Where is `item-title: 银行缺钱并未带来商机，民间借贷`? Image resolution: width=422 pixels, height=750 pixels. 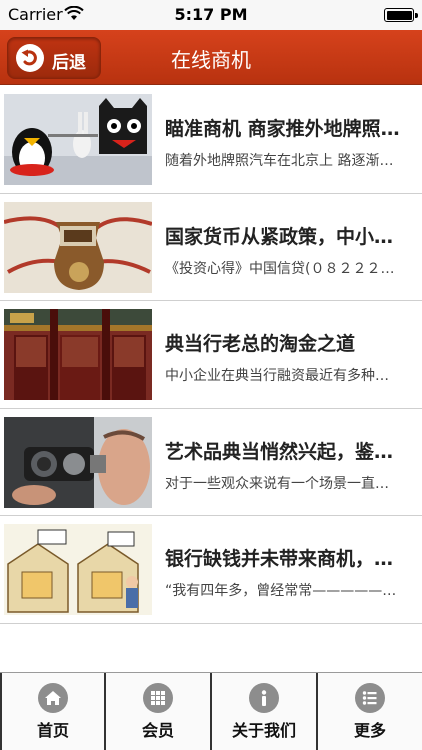 item-title: 银行缺钱并未带来商机，民间借贷 is located at coordinates (283, 559).